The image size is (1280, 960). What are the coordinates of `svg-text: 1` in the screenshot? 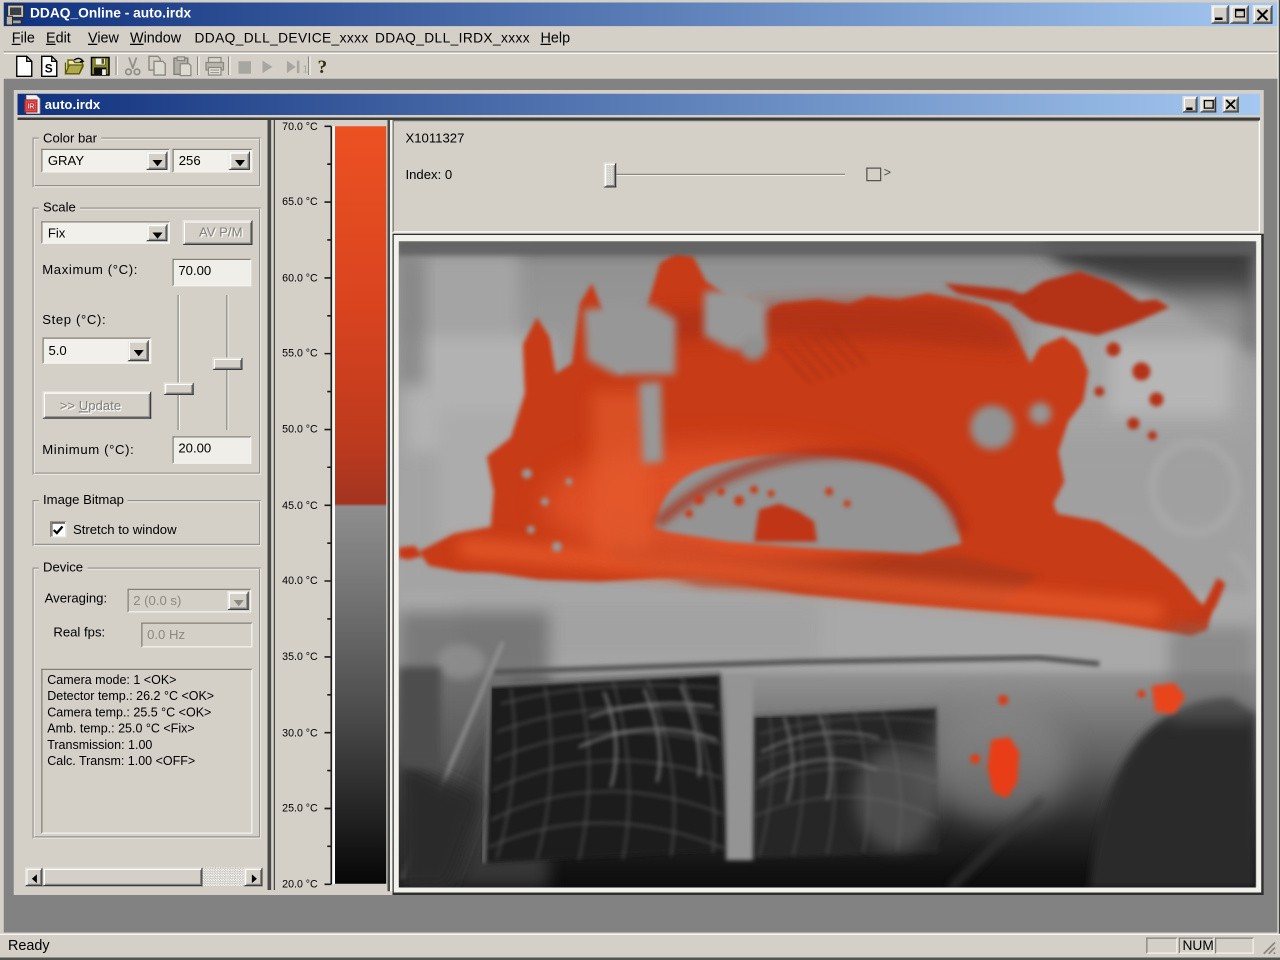 It's located at (305, 69).